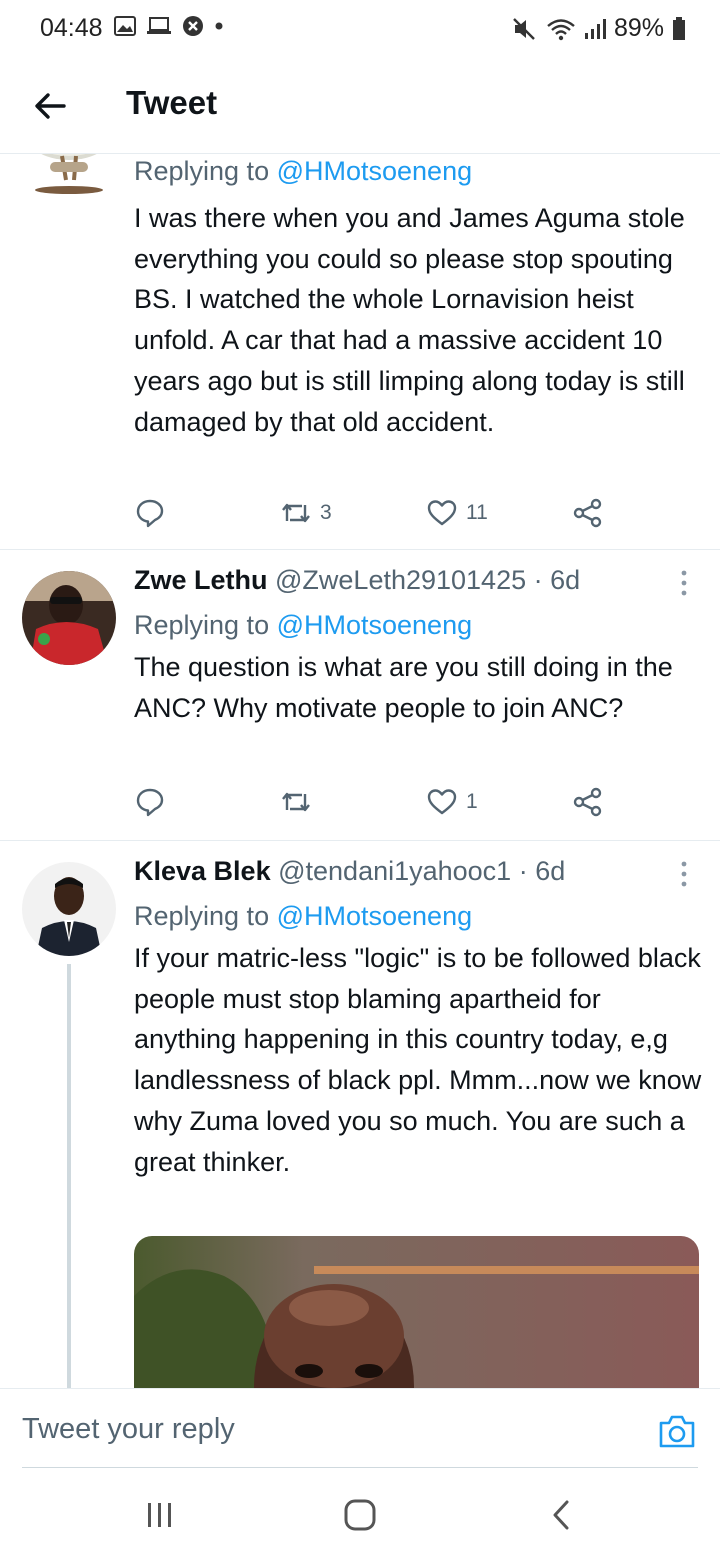 The image size is (720, 1560). I want to click on system-icons: 89%, so click(599, 28).